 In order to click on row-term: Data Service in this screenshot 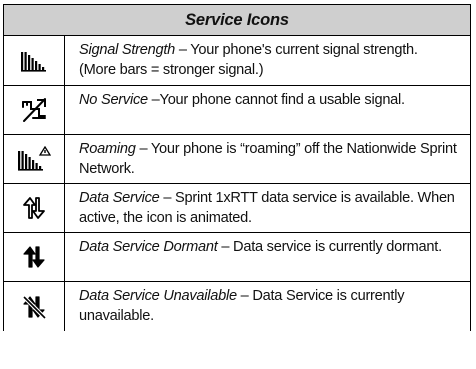, I will do `click(119, 198)`.